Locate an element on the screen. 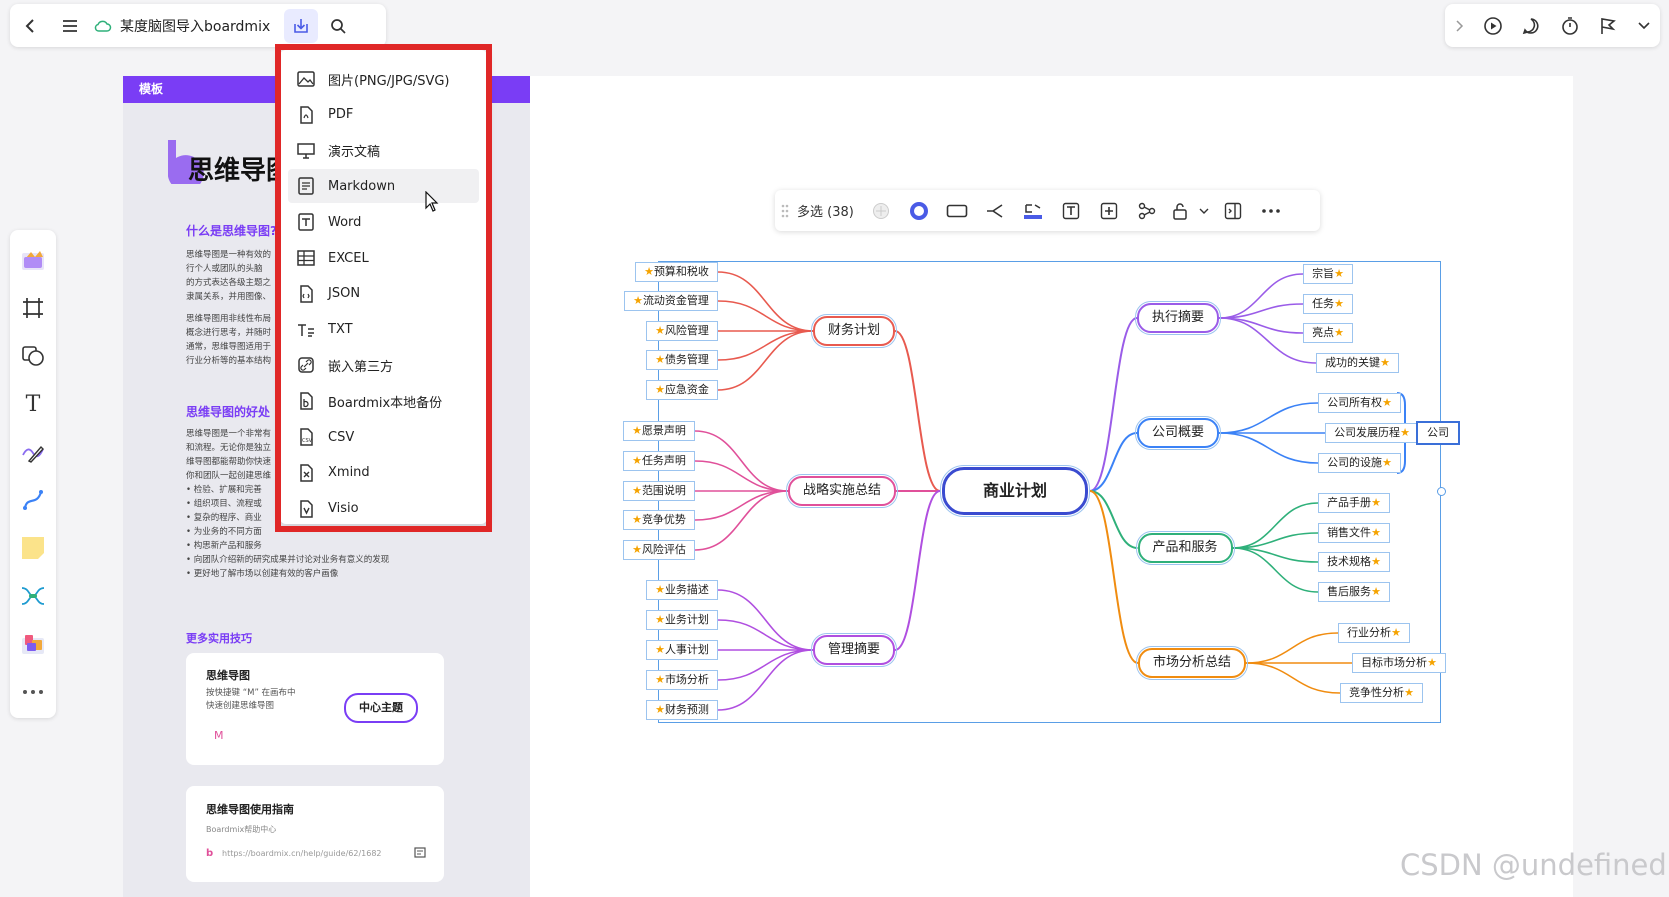 This screenshot has height=897, width=1669. border-color-icon is located at coordinates (918, 210).